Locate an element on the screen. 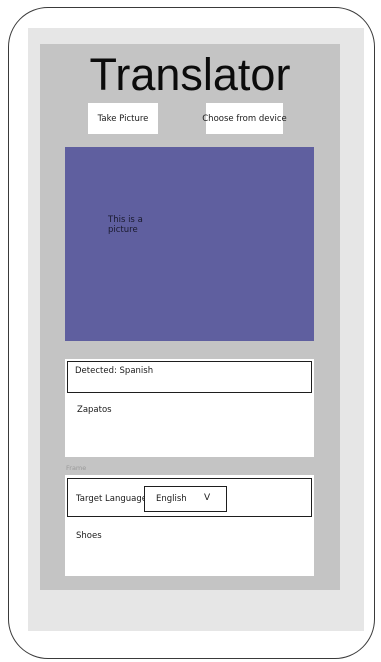  picture-caption: This is a picture is located at coordinates (125, 225).